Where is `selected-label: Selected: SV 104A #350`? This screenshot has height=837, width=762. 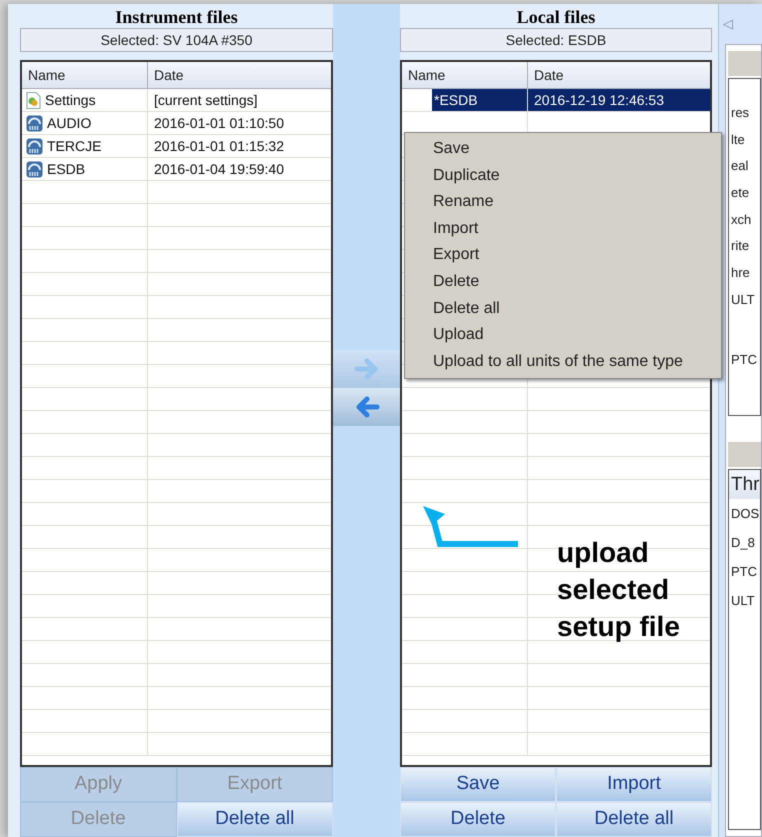
selected-label: Selected: SV 104A #350 is located at coordinates (176, 40).